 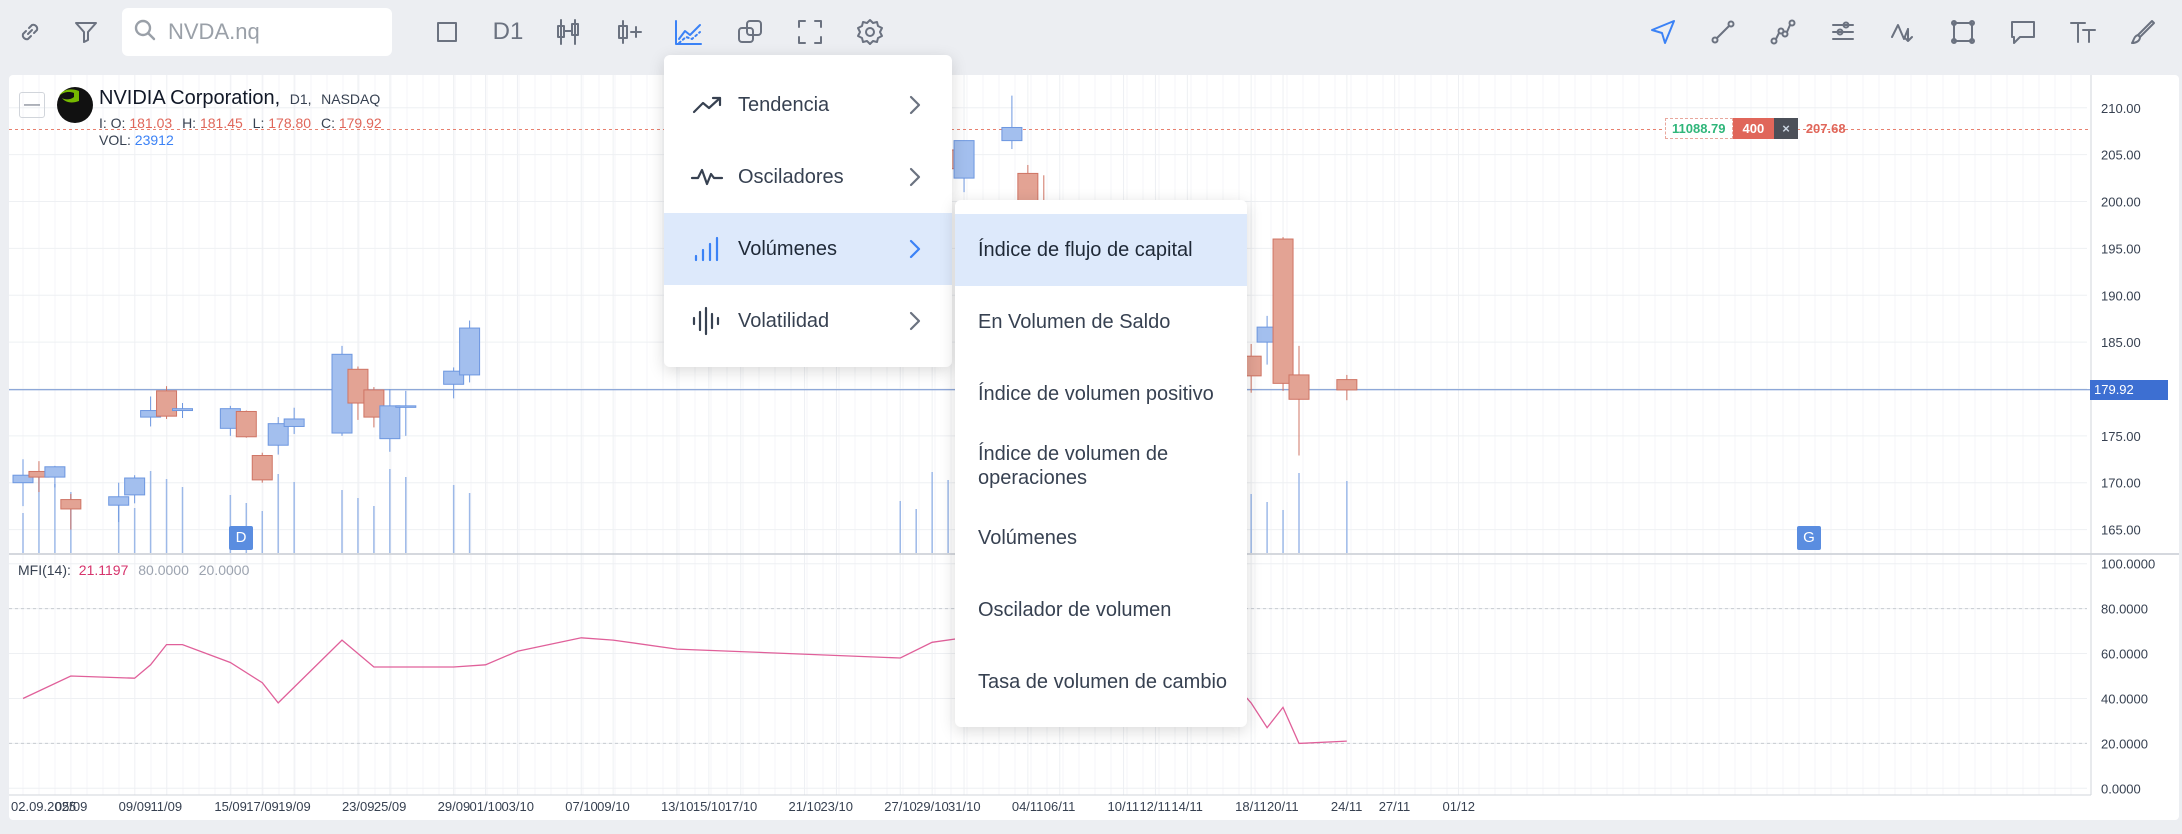 What do you see at coordinates (1101, 610) in the screenshot?
I see `submenu-volume-oscillator: Oscilador de volumen` at bounding box center [1101, 610].